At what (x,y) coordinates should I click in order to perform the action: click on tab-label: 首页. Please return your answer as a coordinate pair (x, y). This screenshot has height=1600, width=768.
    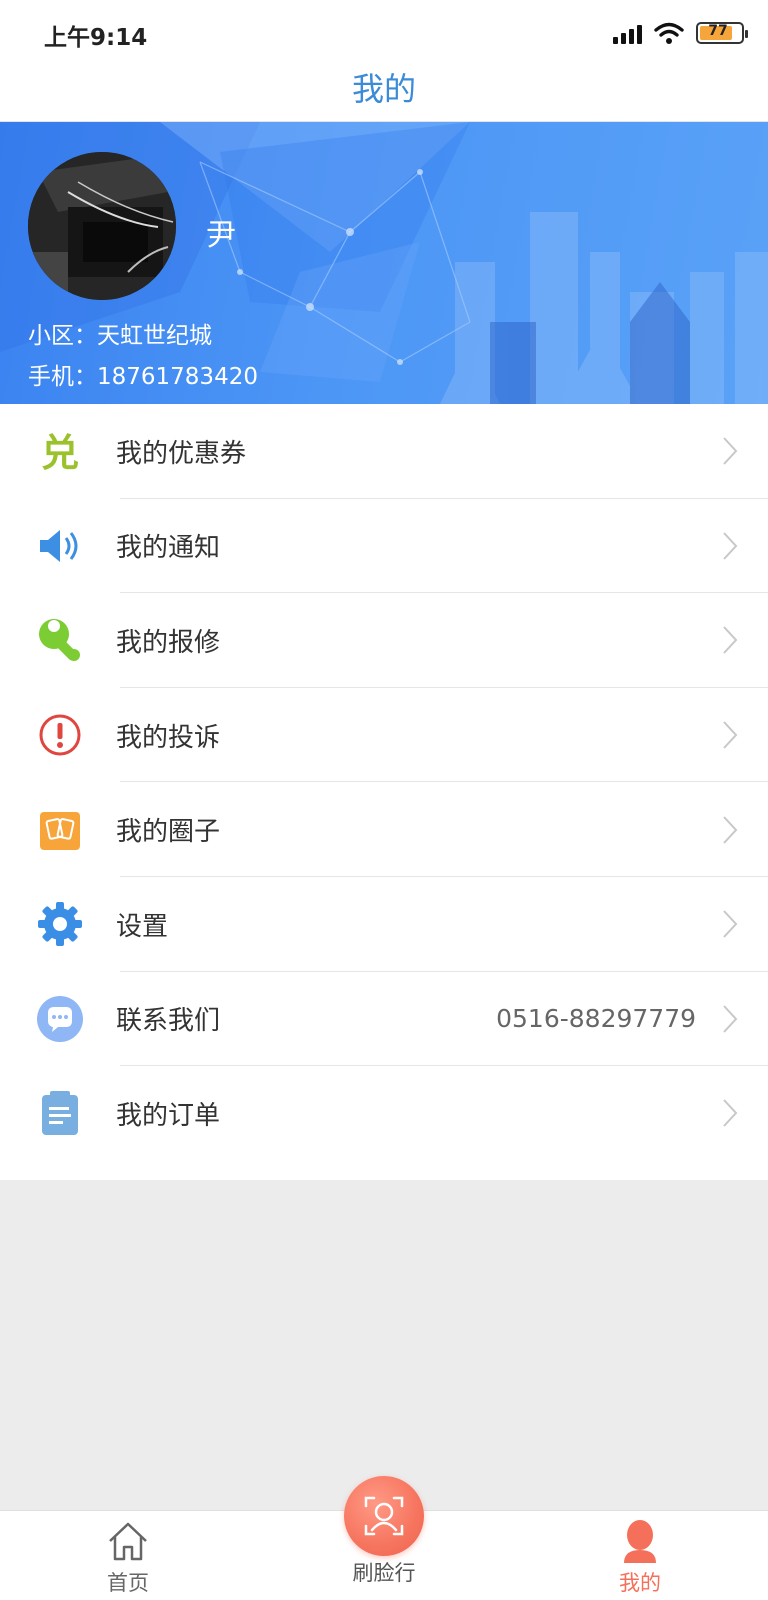
    Looking at the image, I should click on (128, 1583).